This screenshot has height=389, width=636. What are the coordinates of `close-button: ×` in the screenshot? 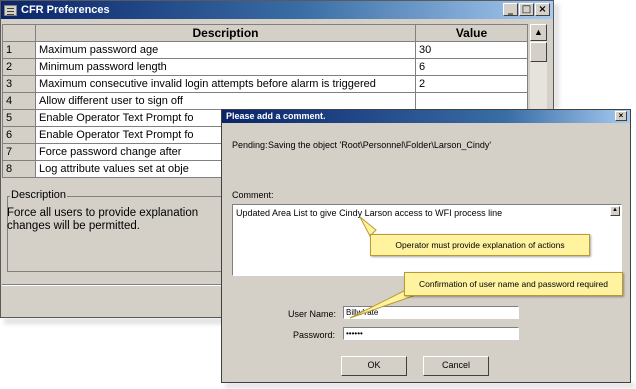 It's located at (542, 9).